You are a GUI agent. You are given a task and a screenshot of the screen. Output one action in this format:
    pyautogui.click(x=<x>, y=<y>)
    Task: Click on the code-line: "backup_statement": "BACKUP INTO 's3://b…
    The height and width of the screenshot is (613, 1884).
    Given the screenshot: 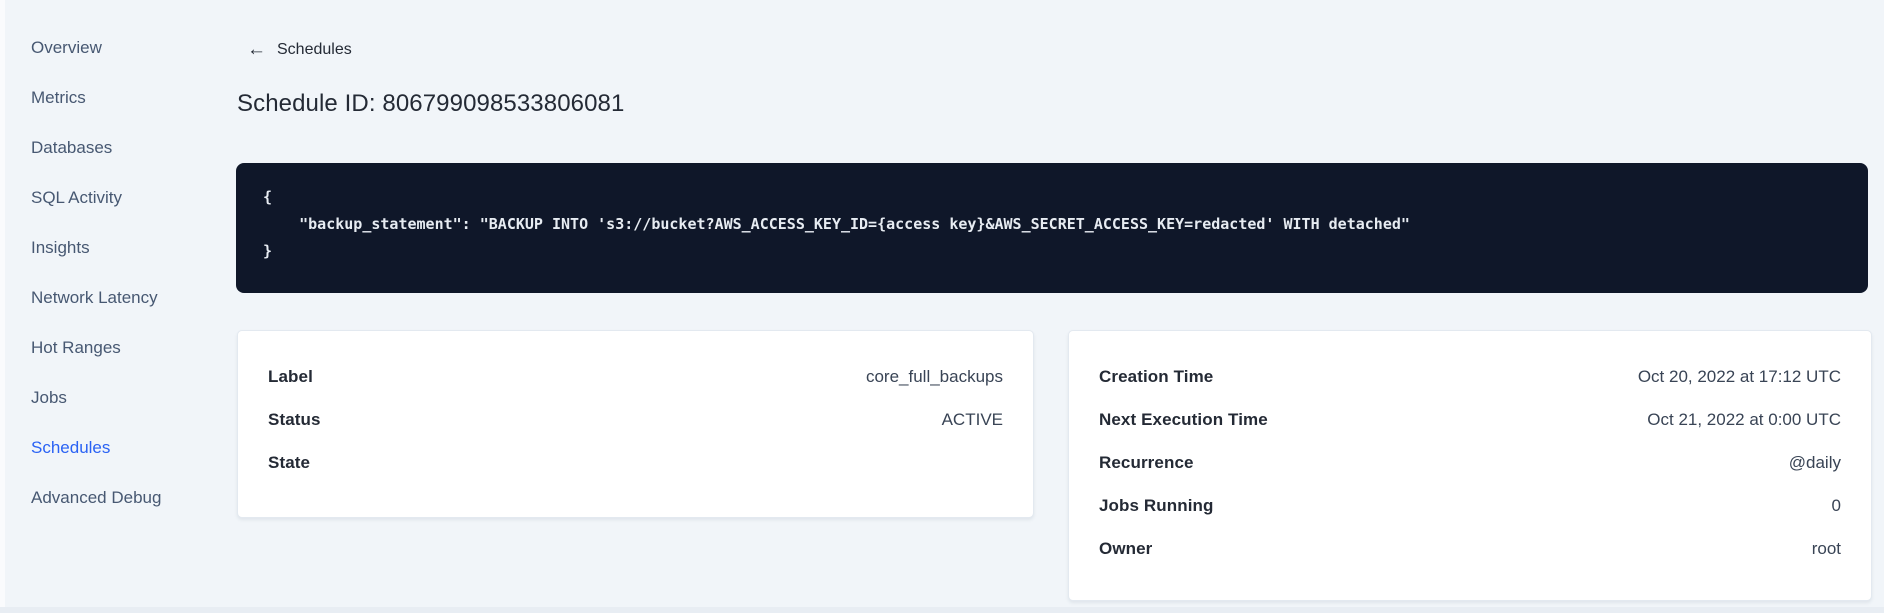 What is the action you would take?
    pyautogui.click(x=836, y=224)
    